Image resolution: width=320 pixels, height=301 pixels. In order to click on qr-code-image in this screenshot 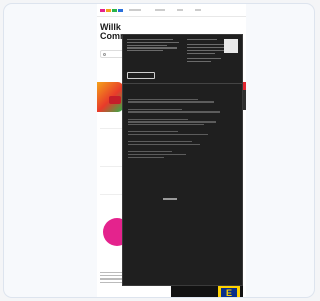, I will do `click(231, 46)`.